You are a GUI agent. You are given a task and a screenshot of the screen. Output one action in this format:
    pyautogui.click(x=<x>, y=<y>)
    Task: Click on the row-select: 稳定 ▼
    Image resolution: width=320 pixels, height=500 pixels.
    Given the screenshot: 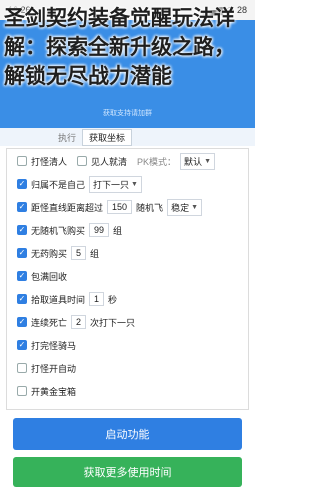 What is the action you would take?
    pyautogui.click(x=185, y=207)
    